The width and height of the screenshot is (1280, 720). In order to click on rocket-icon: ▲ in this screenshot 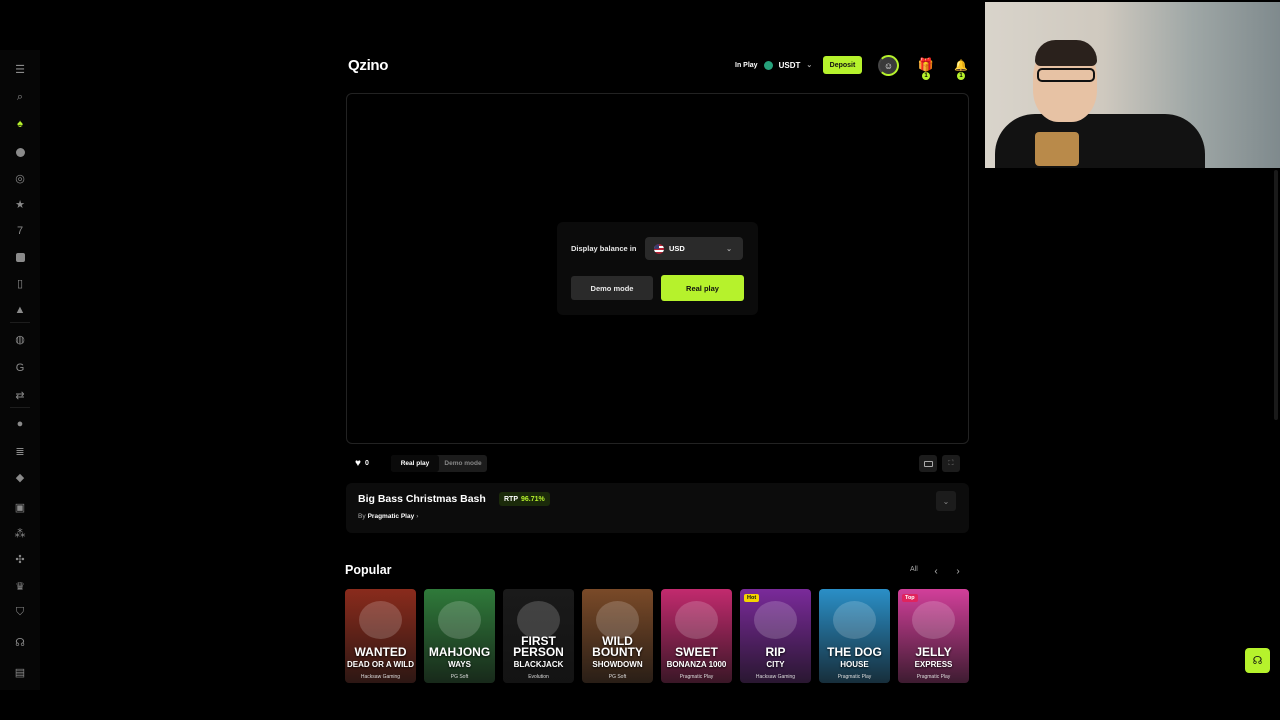, I will do `click(20, 310)`.